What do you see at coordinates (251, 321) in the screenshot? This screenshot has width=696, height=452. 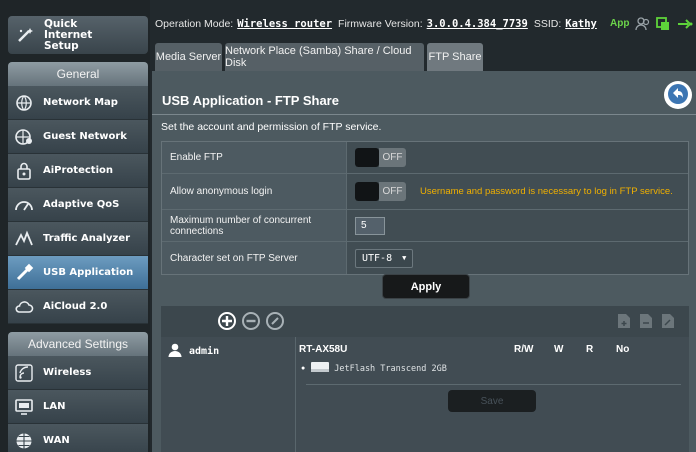 I see `delete-account-icon` at bounding box center [251, 321].